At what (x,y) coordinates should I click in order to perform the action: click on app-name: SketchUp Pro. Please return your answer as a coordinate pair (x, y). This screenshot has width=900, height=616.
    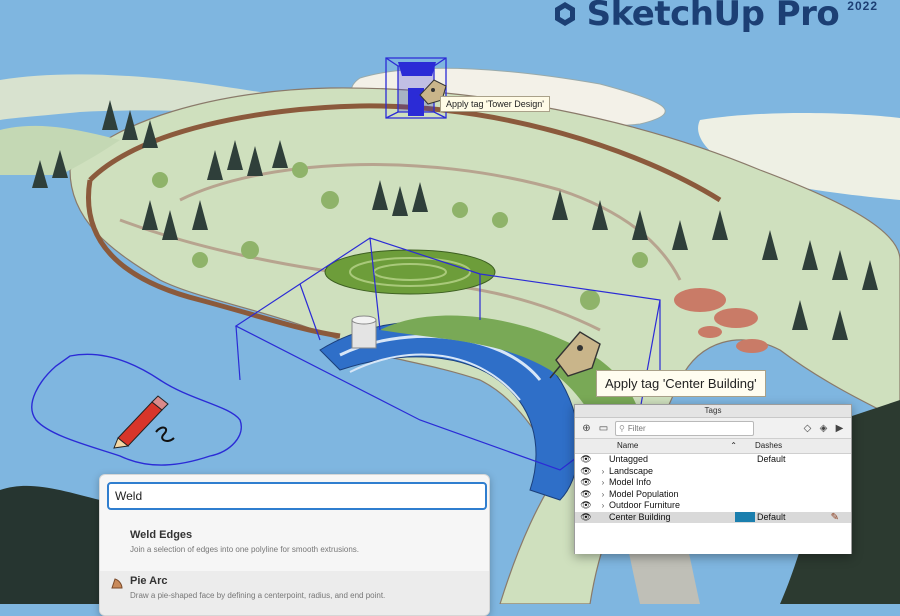
    Looking at the image, I should click on (713, 17).